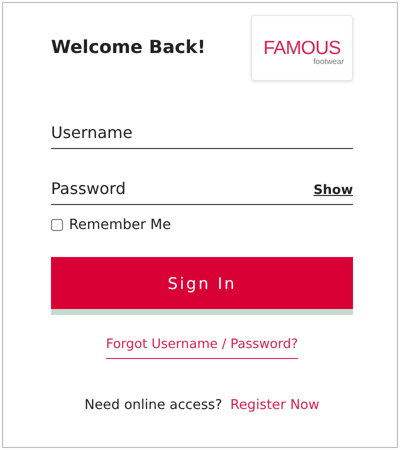 The width and height of the screenshot is (400, 450). What do you see at coordinates (202, 286) in the screenshot?
I see `sign-in-button: Sign In` at bounding box center [202, 286].